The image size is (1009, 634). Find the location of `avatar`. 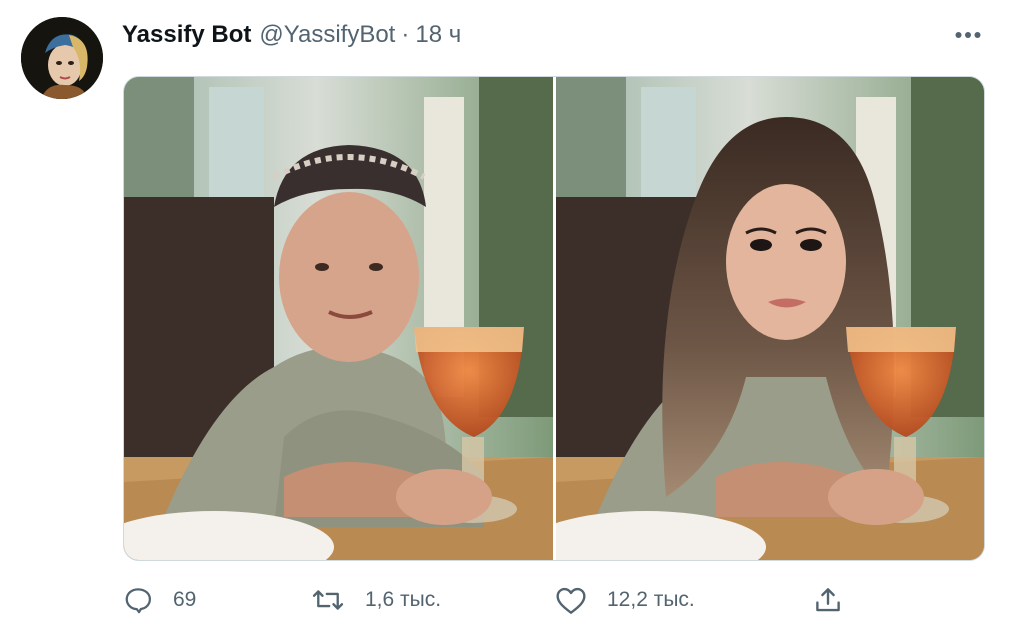

avatar is located at coordinates (62, 58).